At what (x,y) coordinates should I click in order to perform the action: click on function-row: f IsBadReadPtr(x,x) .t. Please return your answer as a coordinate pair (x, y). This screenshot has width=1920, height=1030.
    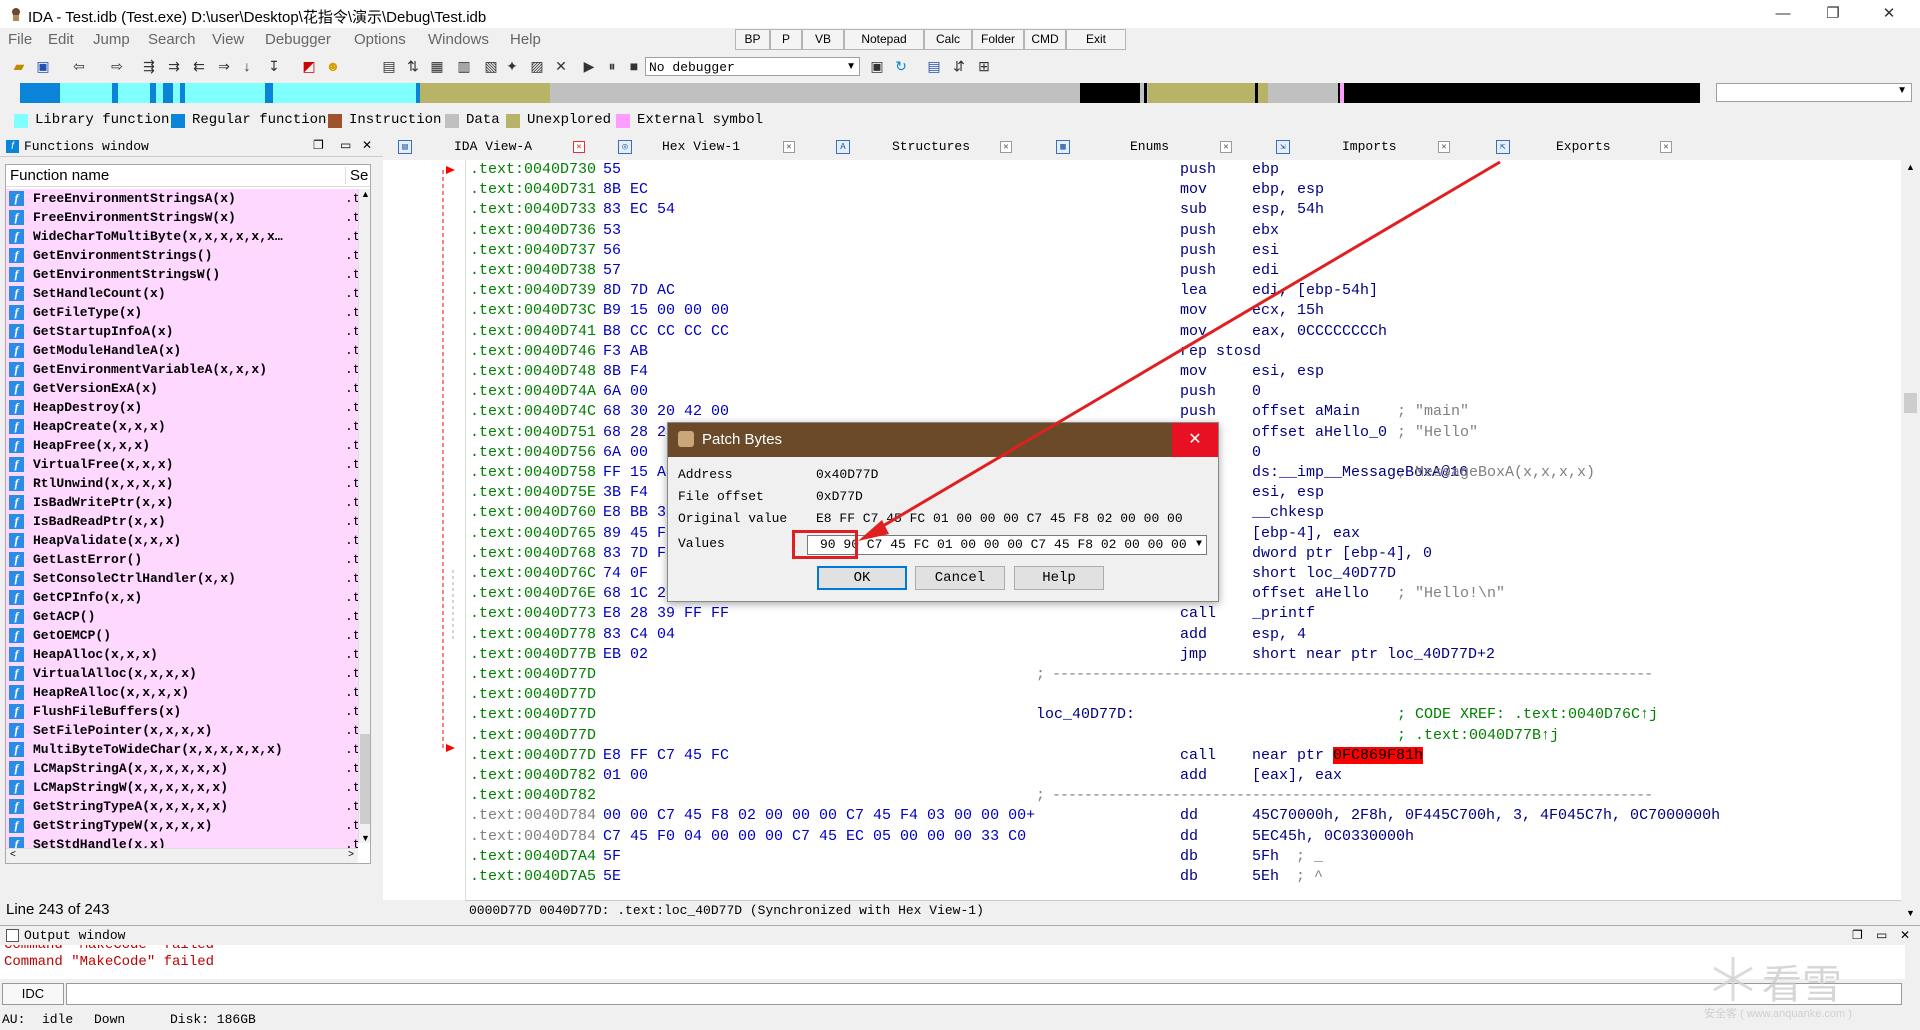
    Looking at the image, I should click on (182, 521).